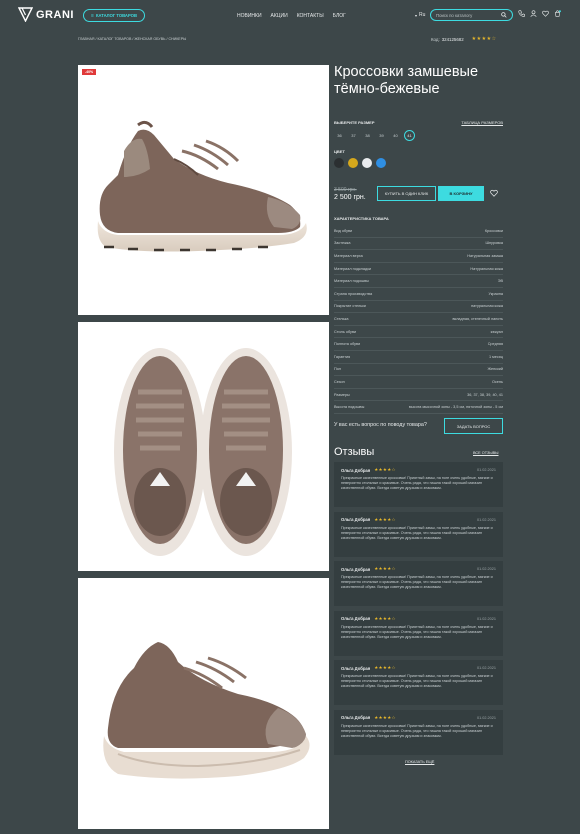 The image size is (580, 834). Describe the element at coordinates (495, 293) in the screenshot. I see `spec-value: Украина` at that location.